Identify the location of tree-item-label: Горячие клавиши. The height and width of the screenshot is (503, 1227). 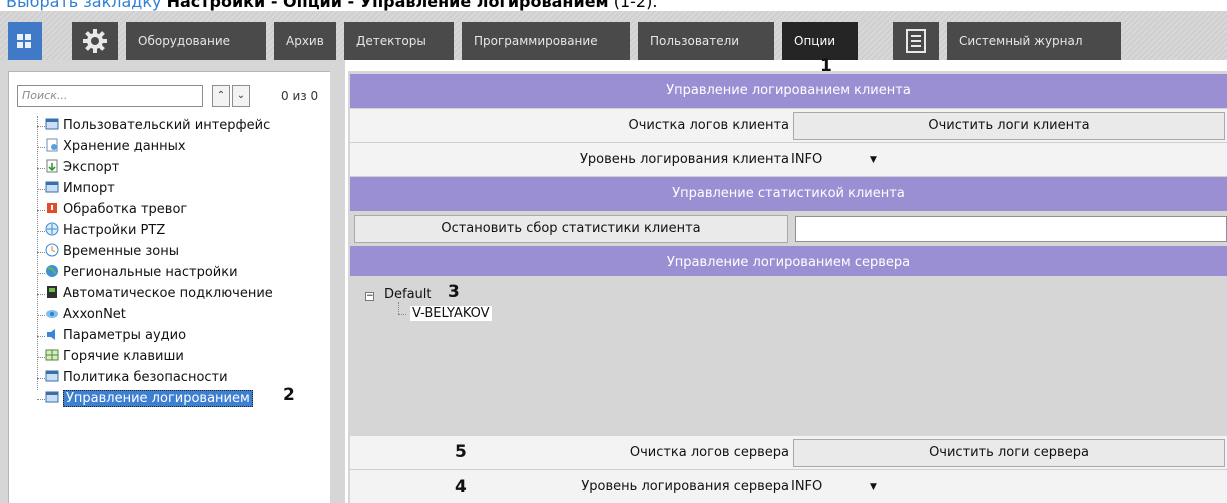
(123, 356).